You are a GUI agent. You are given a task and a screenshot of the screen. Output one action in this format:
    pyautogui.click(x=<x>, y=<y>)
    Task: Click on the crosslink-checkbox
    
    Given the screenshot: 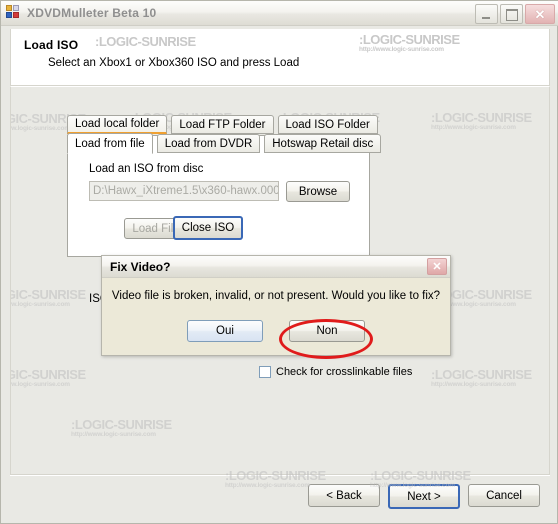 What is the action you would take?
    pyautogui.click(x=265, y=372)
    